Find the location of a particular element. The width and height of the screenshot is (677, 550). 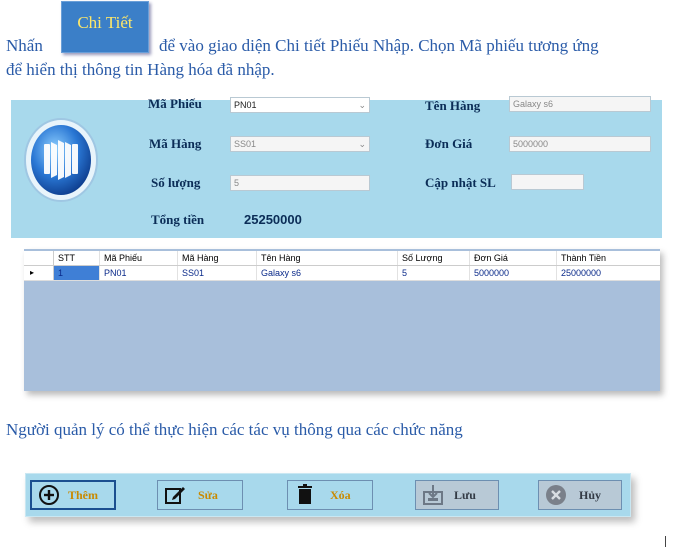

column-header-don-gia: Đơn Giá is located at coordinates (513, 258).